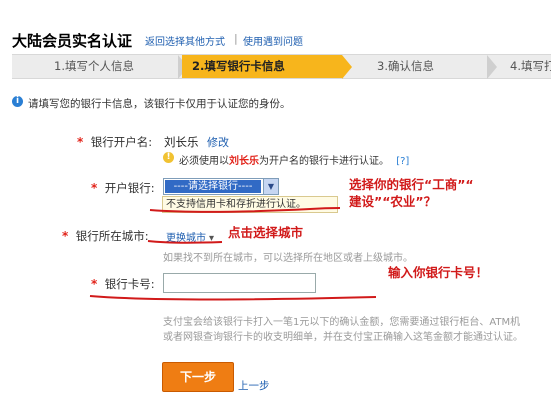 The image size is (551, 406). What do you see at coordinates (185, 242) in the screenshot?
I see `city-underline` at bounding box center [185, 242].